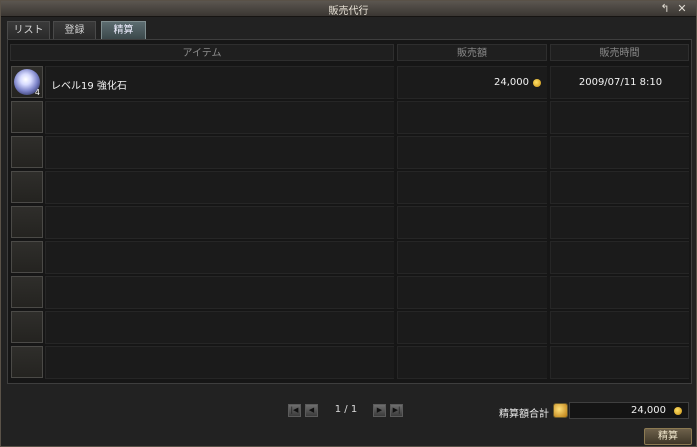  I want to click on time-cell: 2009/07/11 8:10, so click(619, 82).